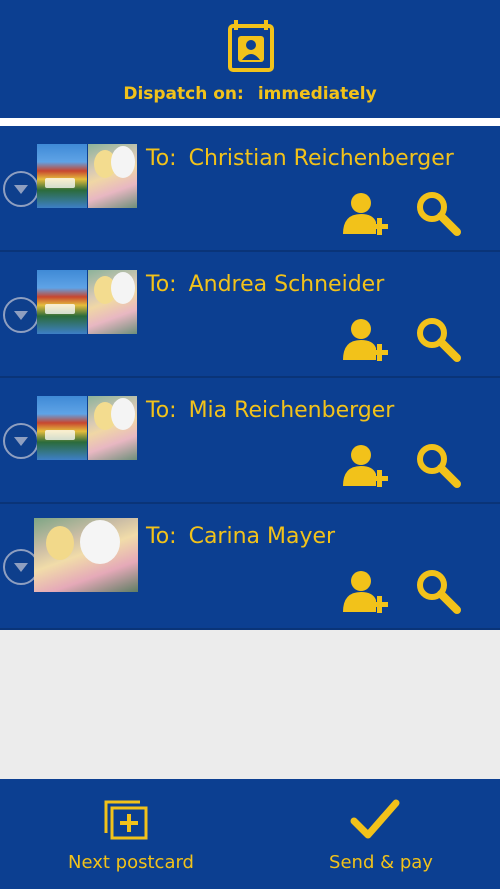 The height and width of the screenshot is (889, 500). Describe the element at coordinates (183, 94) in the screenshot. I see `dispatch-label: Dispatch on:` at that location.